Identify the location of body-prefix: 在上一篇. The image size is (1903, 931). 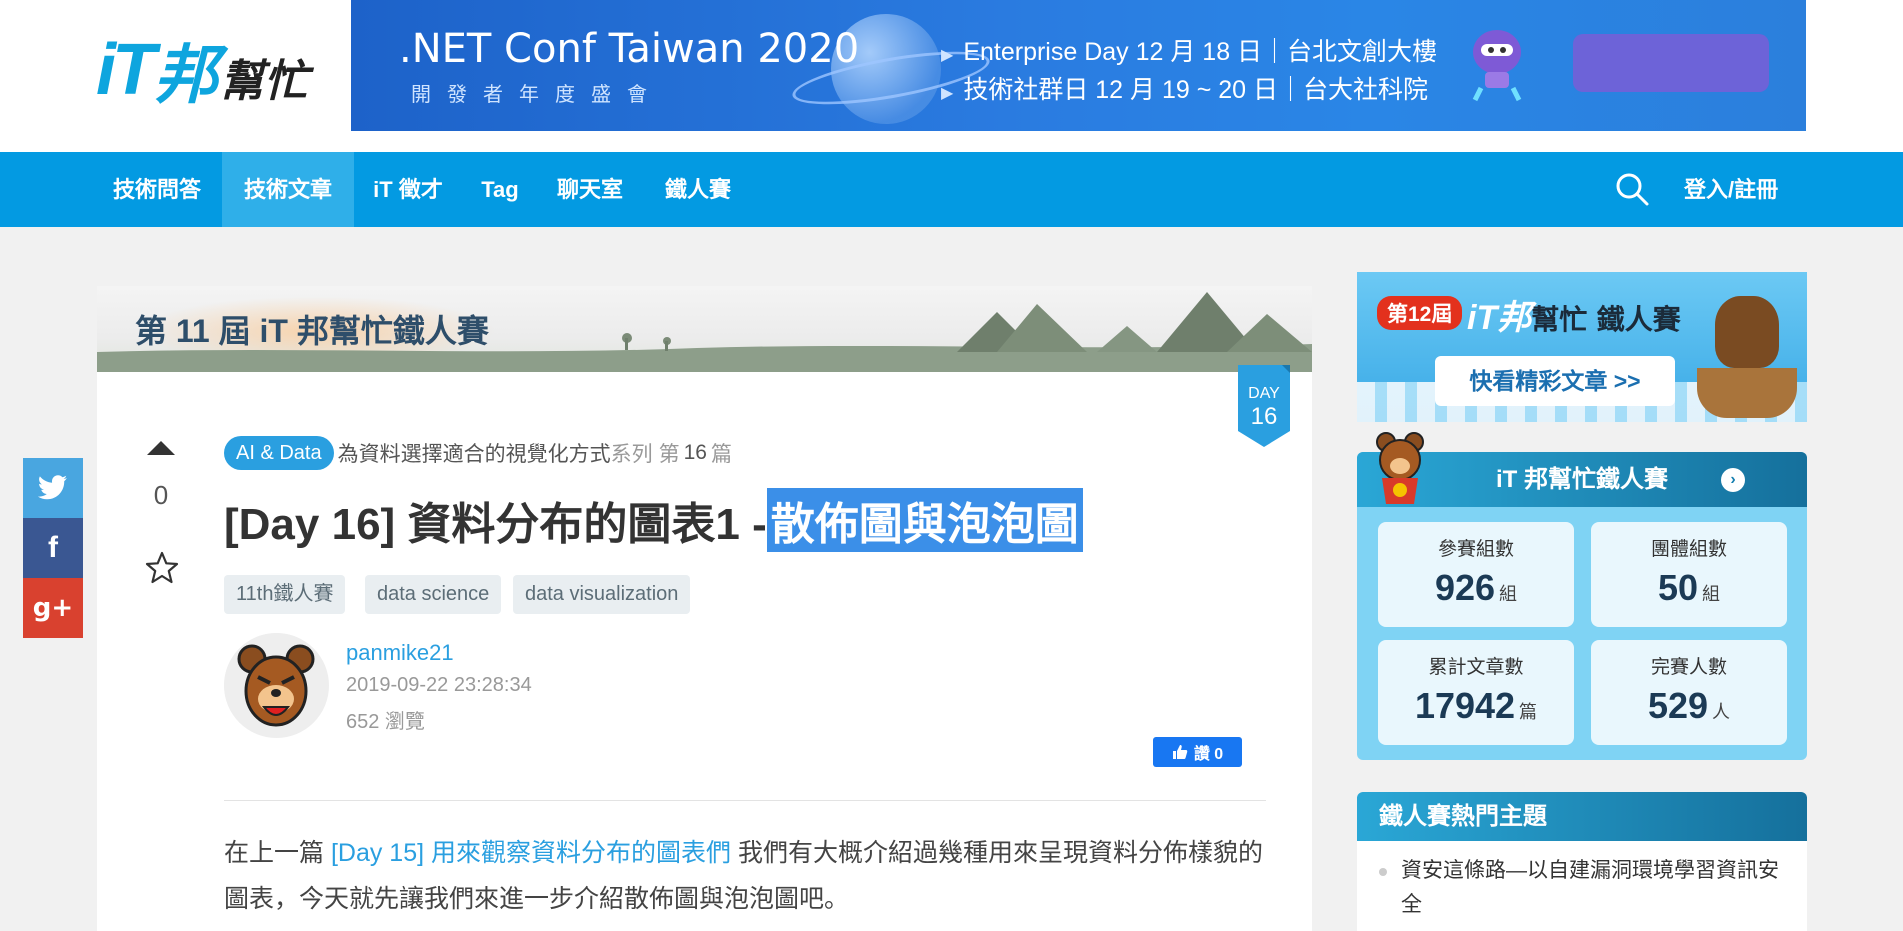
(277, 853).